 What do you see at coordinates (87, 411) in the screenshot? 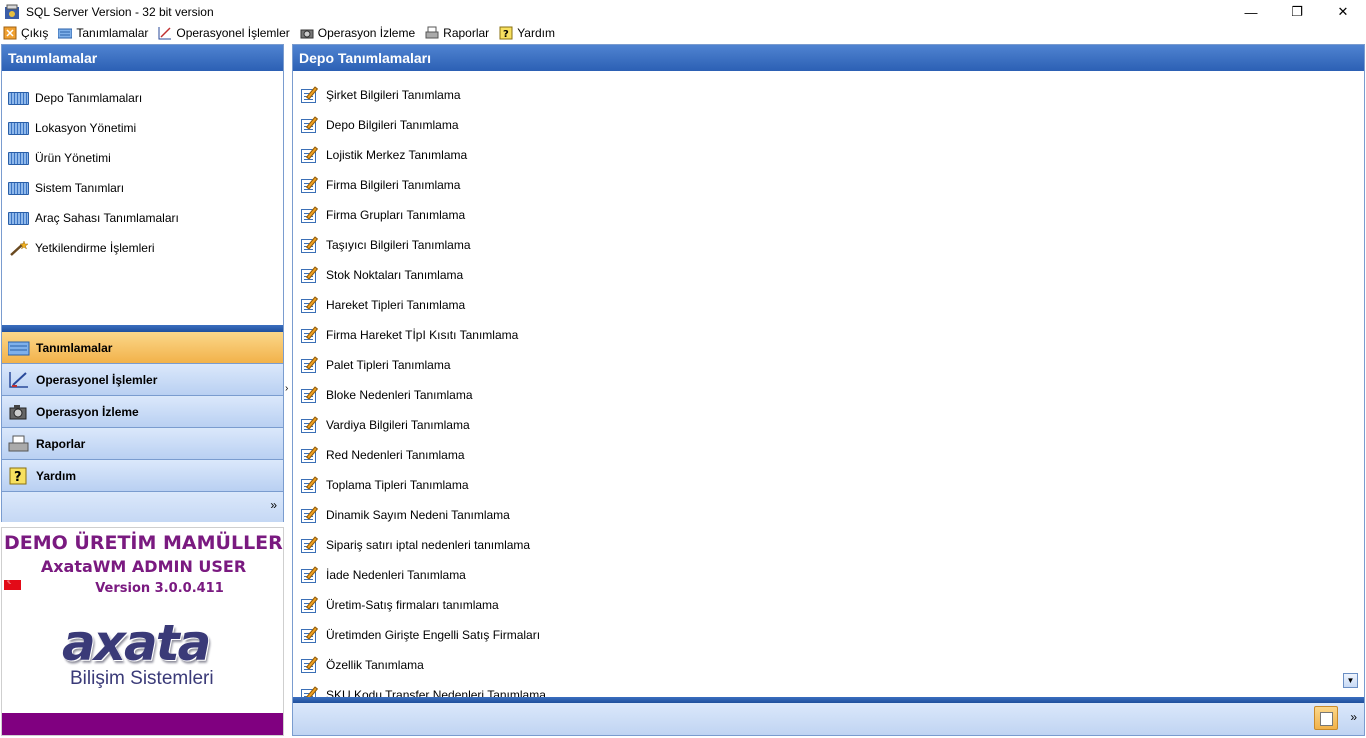
I see `group-label: Operasyon İzleme` at bounding box center [87, 411].